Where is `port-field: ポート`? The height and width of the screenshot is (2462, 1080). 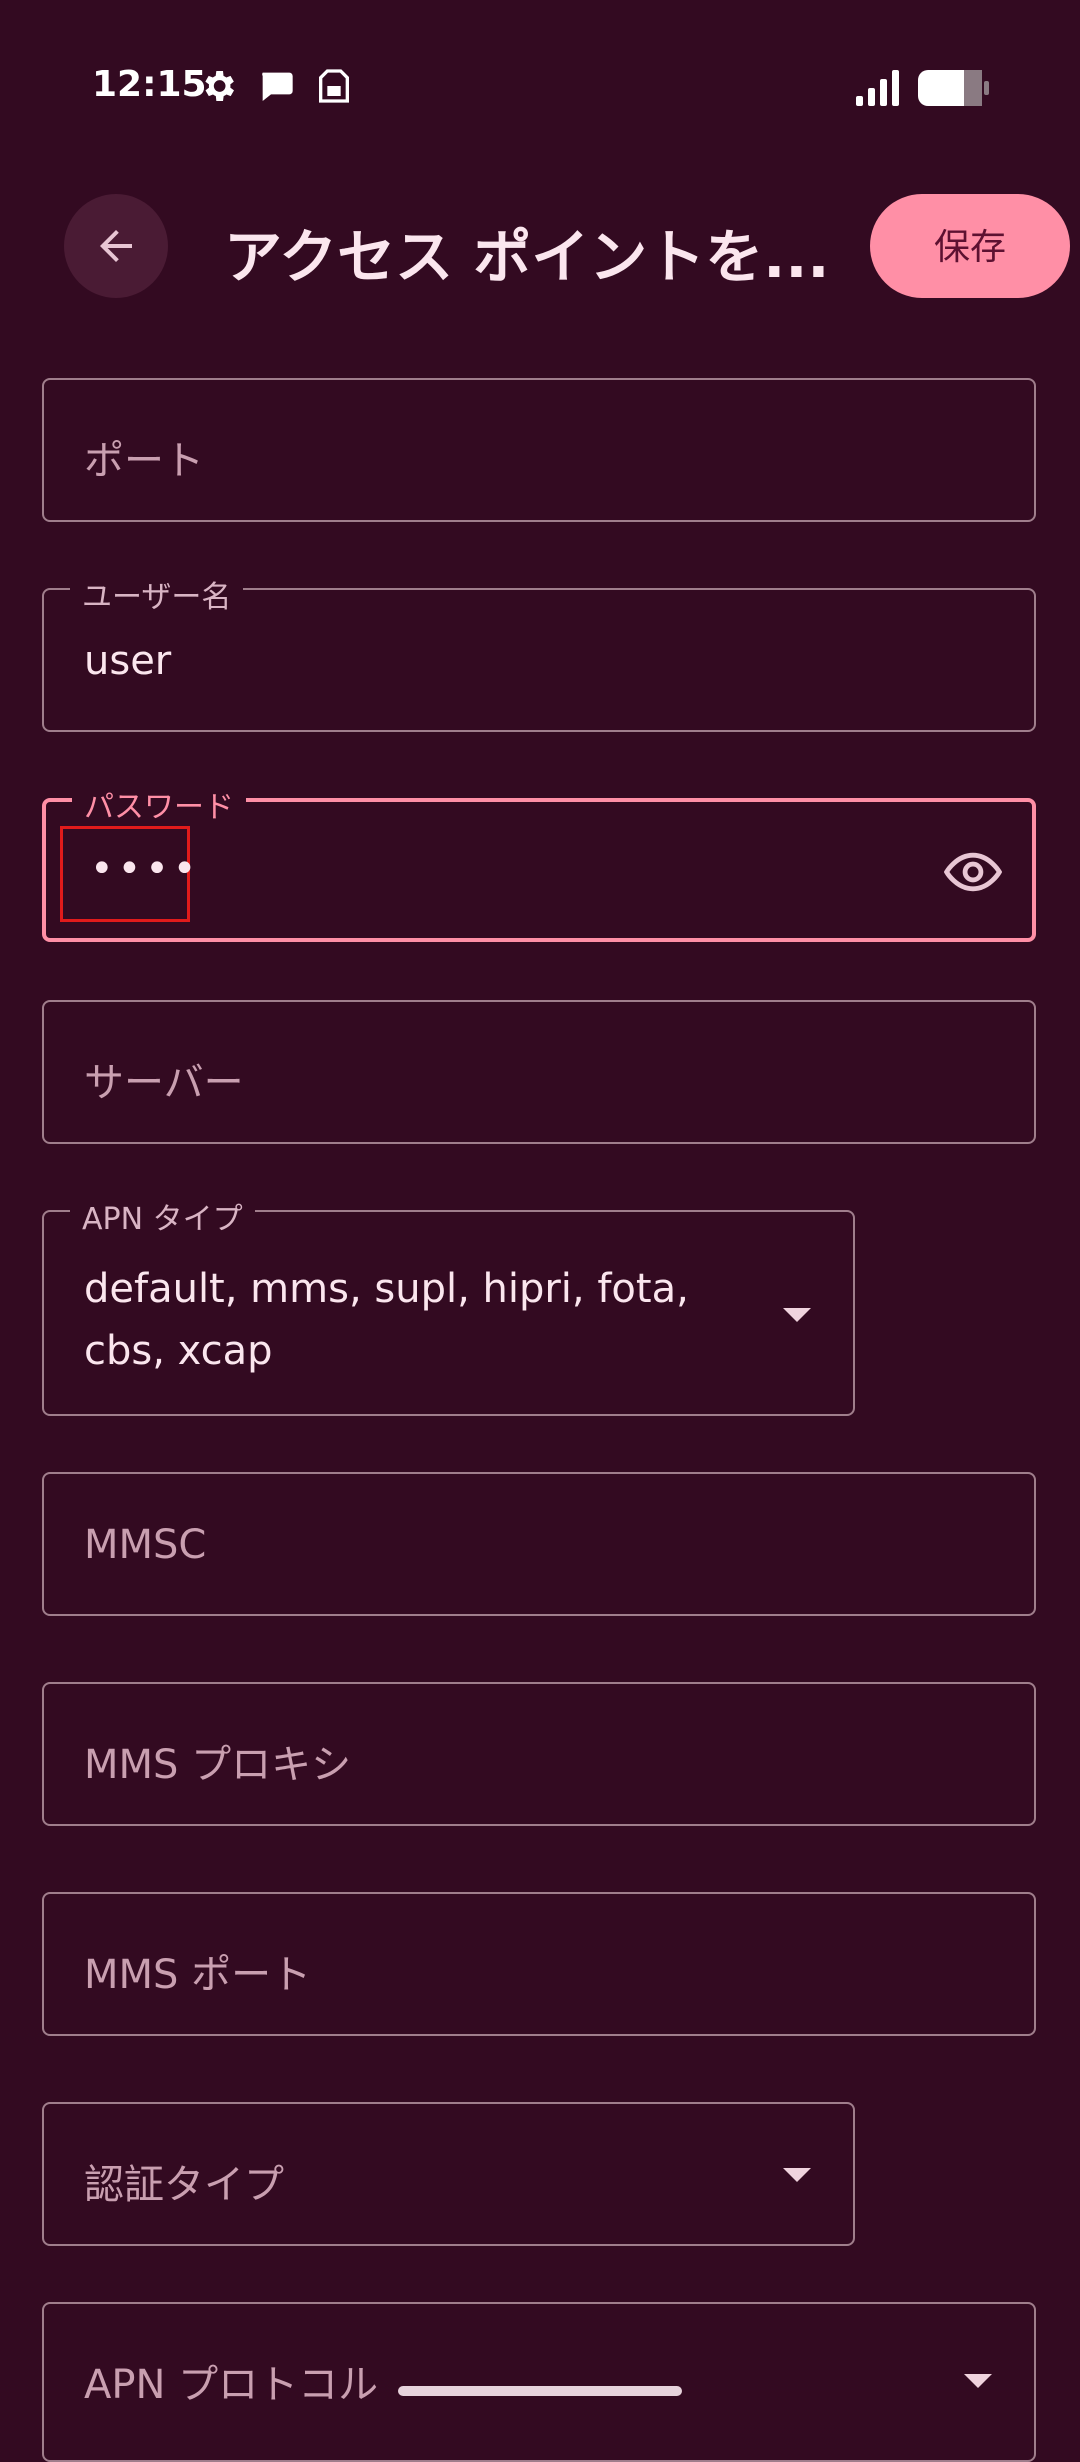
port-field: ポート is located at coordinates (539, 450).